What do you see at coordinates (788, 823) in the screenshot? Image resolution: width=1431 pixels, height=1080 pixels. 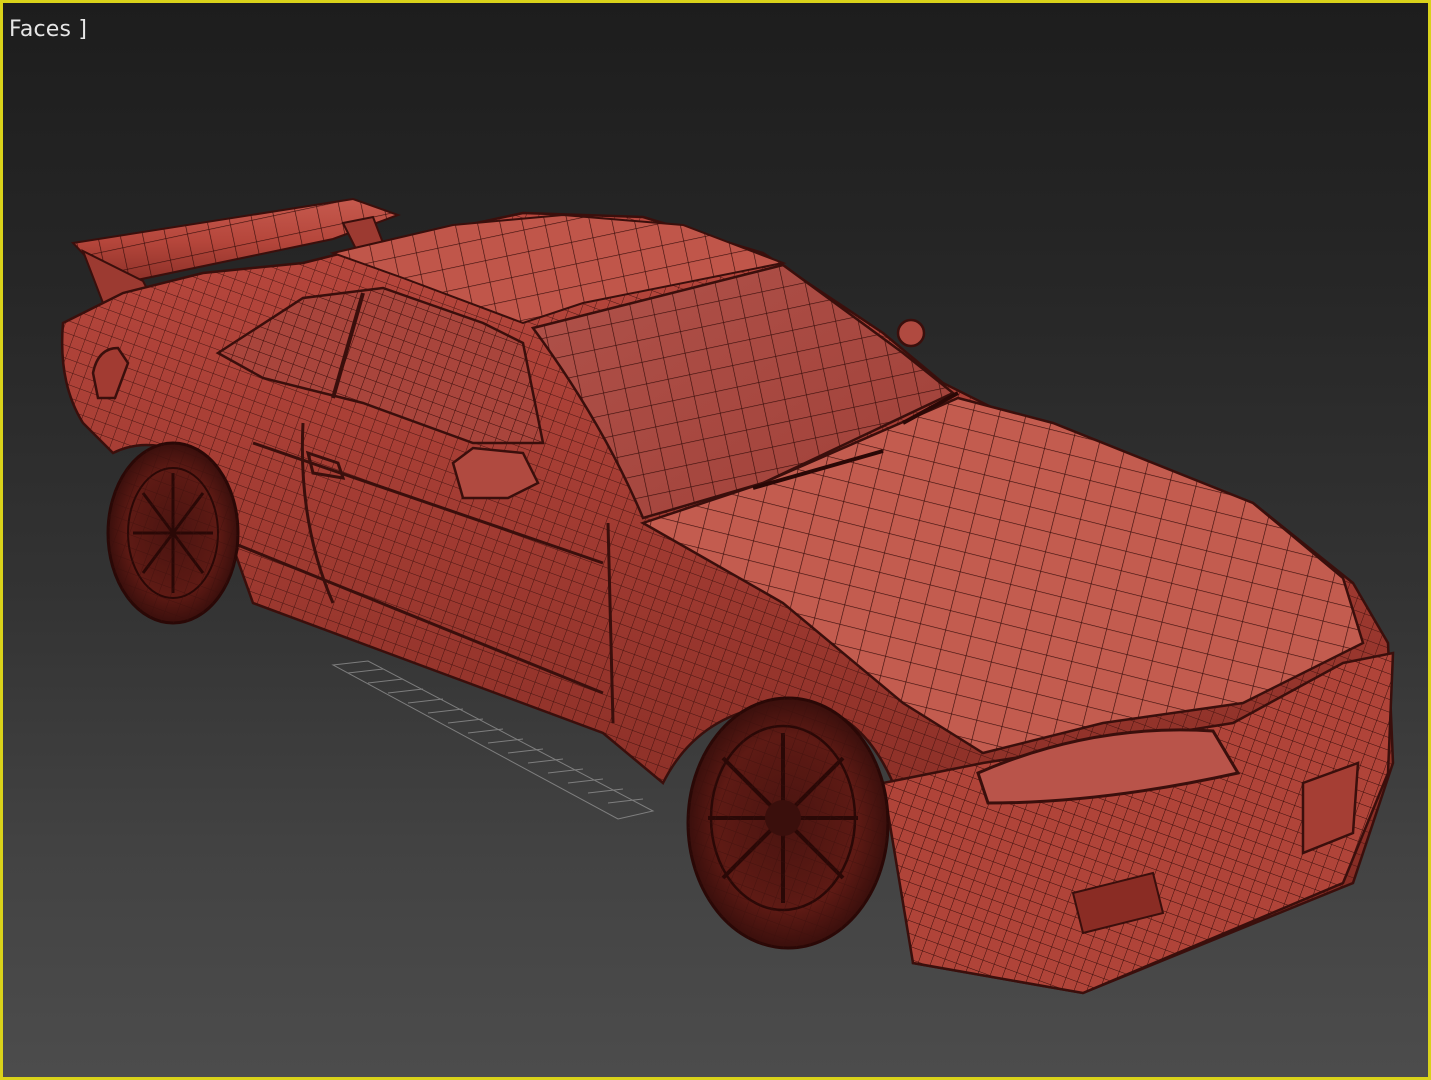 I see `front-wheel` at bounding box center [788, 823].